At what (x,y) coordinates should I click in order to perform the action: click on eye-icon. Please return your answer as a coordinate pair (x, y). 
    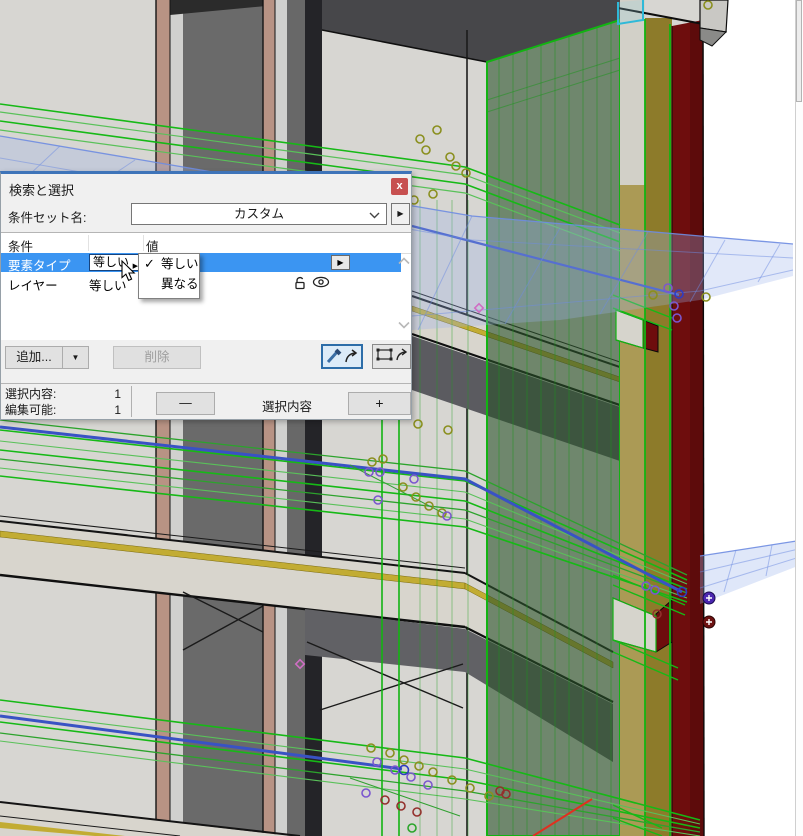
    Looking at the image, I should click on (321, 282).